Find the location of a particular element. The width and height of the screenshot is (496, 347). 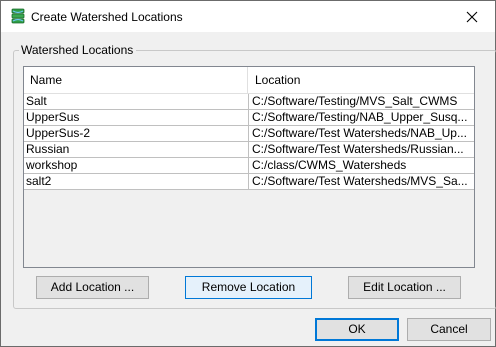

cell-name: UpperSus-2 is located at coordinates (136, 133).